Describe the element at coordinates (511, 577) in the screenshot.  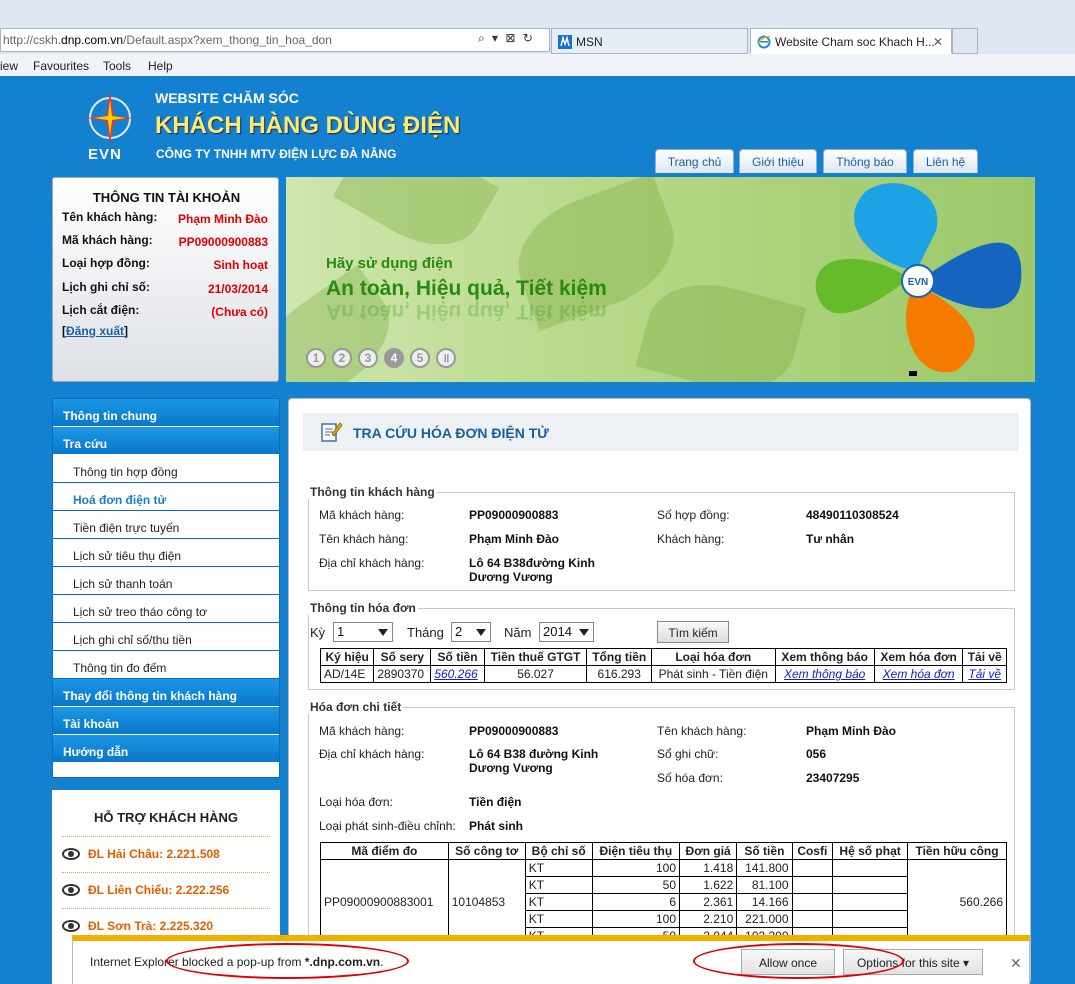
I see `cust-address-line2: Dương Vương` at that location.